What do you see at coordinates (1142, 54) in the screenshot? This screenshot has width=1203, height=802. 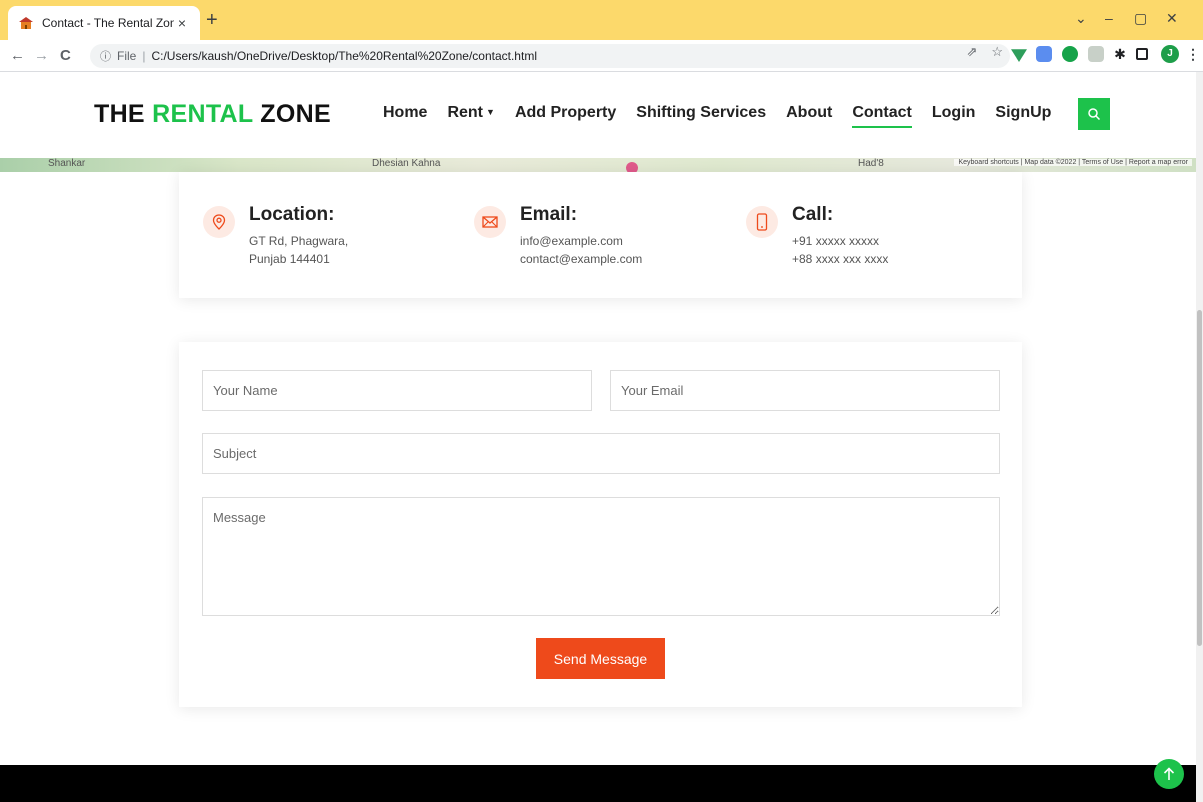 I see `side-panel-icon` at bounding box center [1142, 54].